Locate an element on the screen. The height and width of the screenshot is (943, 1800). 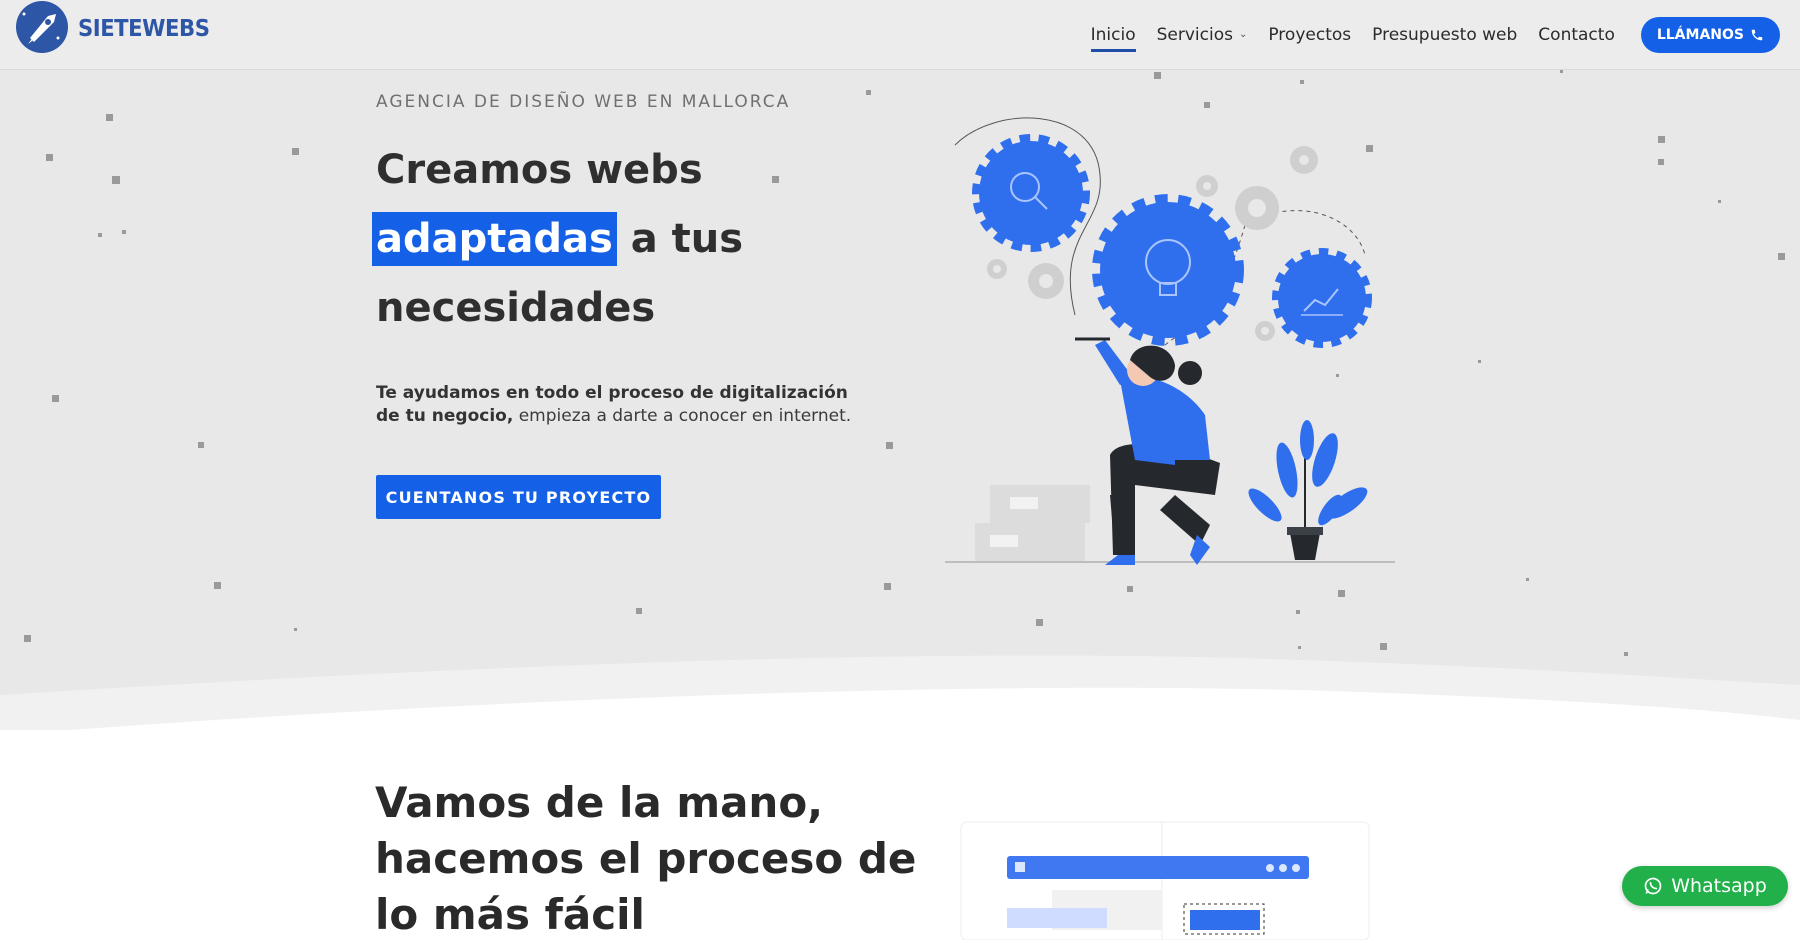
headline-highlight: adaptadas is located at coordinates (494, 239).